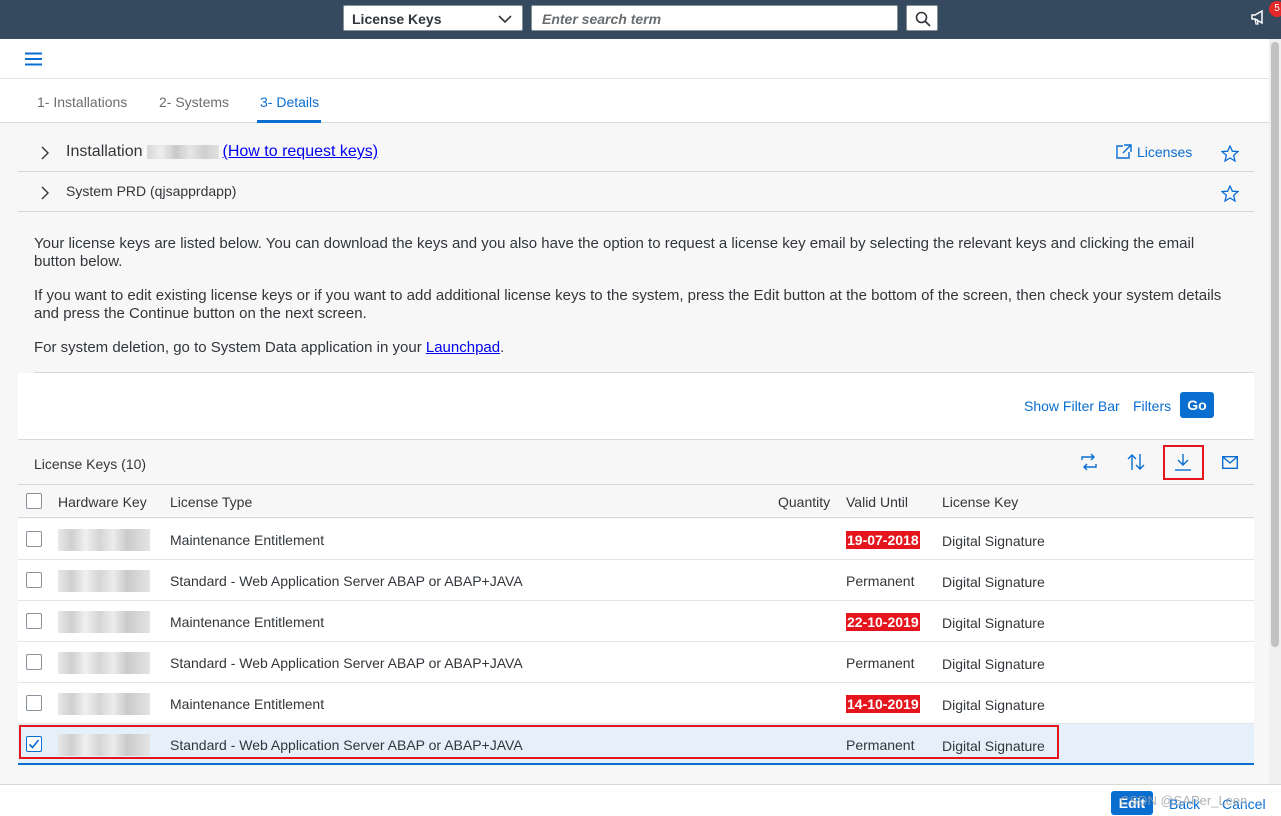  Describe the element at coordinates (289, 102) in the screenshot. I see `tab-details: 3- Details` at that location.